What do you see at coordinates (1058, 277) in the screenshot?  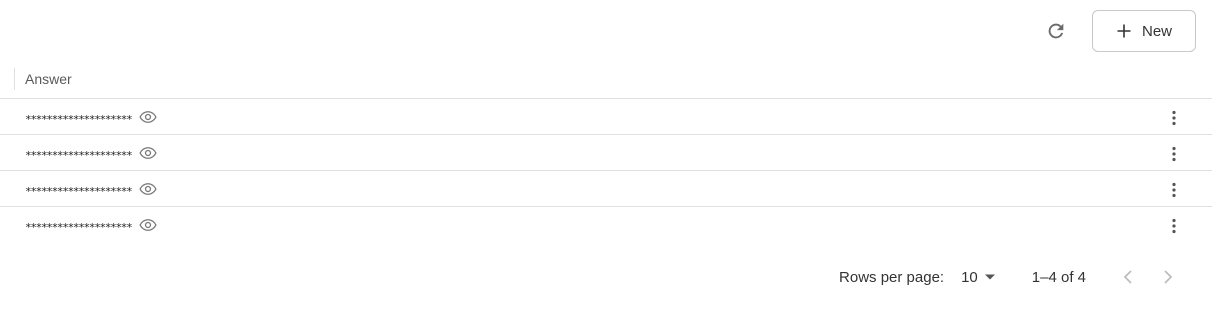 I see `pagination-range: 1–4 of 4` at bounding box center [1058, 277].